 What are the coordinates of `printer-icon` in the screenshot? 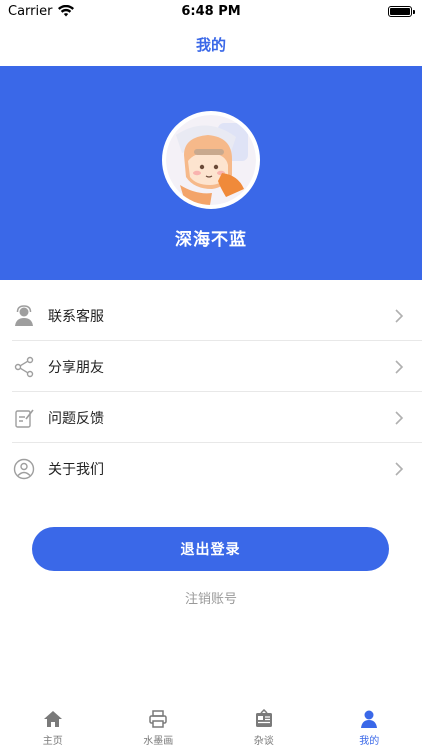 It's located at (158, 719).